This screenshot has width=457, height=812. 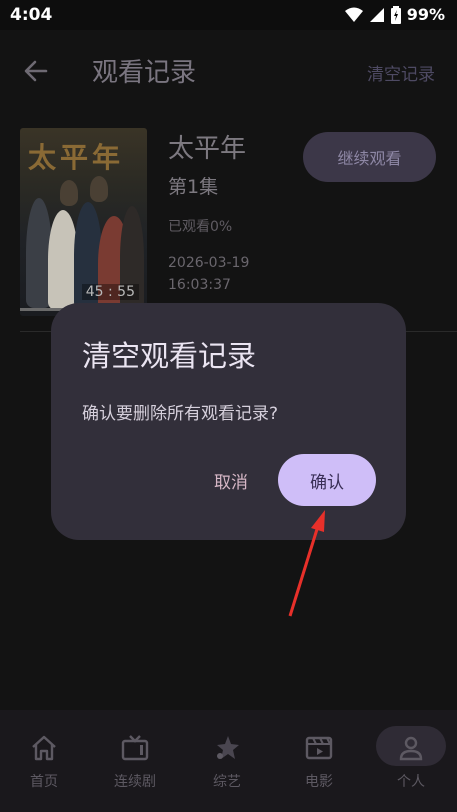 What do you see at coordinates (227, 748) in the screenshot?
I see `star-icon` at bounding box center [227, 748].